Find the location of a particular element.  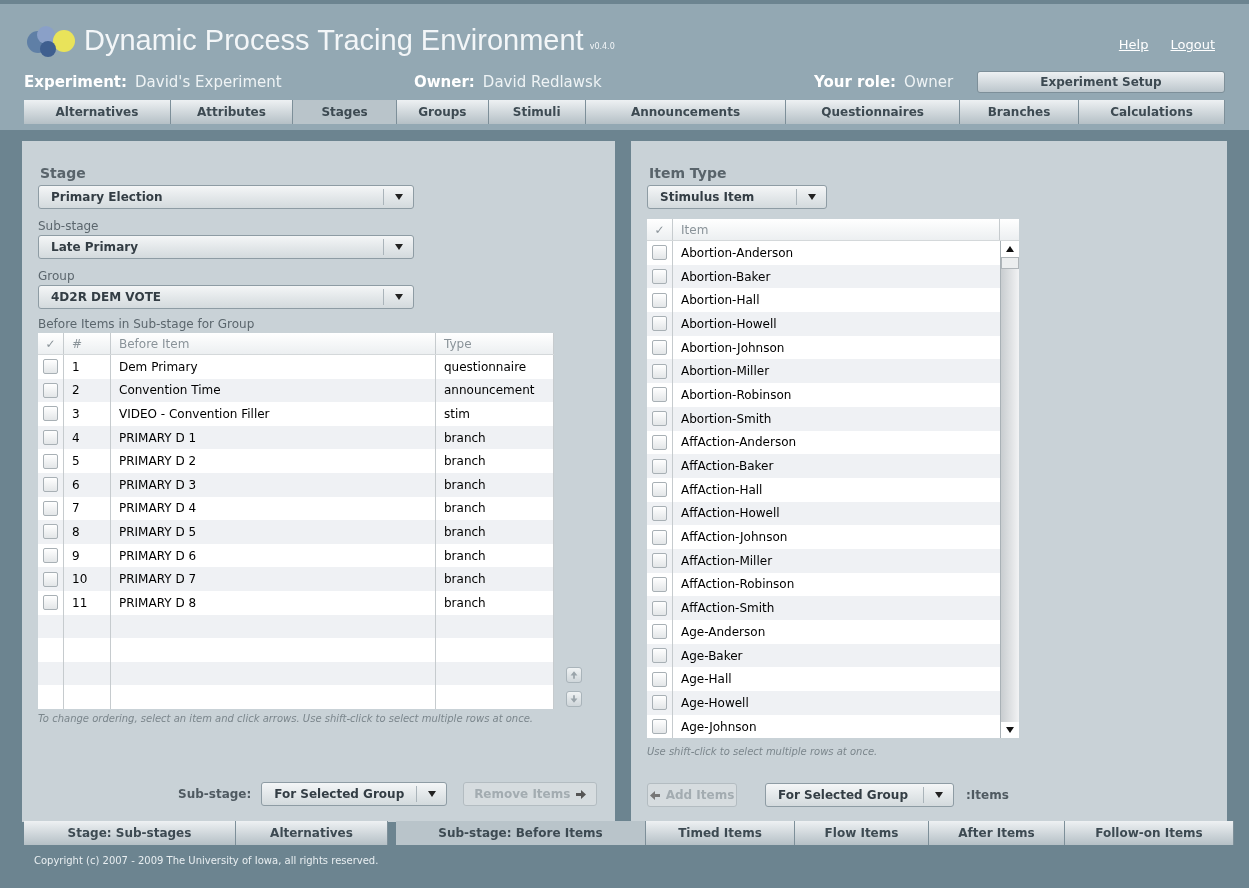

dropdown: 4D2R DEM VOTE is located at coordinates (226, 297).